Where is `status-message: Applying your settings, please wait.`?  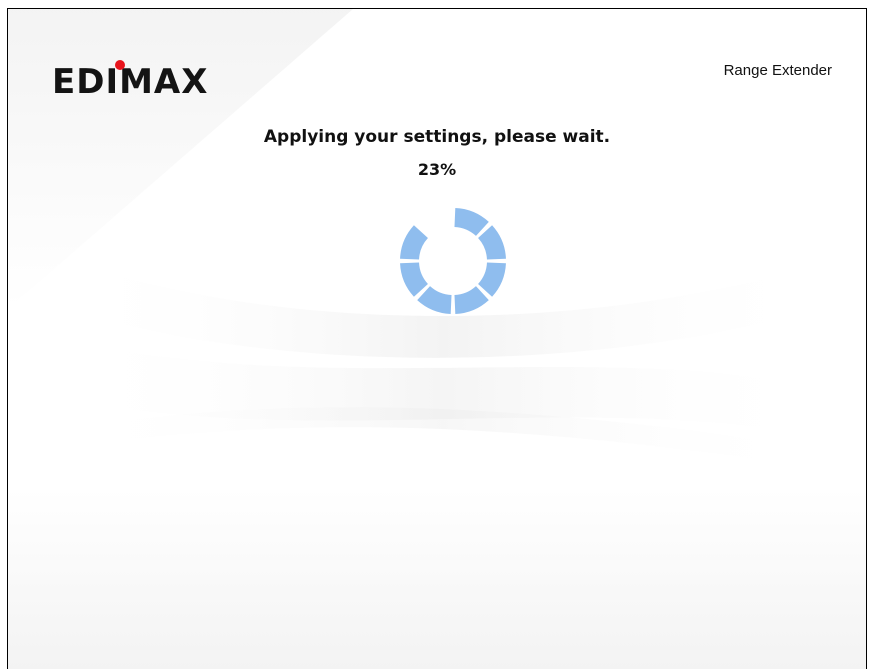 status-message: Applying your settings, please wait. is located at coordinates (437, 137).